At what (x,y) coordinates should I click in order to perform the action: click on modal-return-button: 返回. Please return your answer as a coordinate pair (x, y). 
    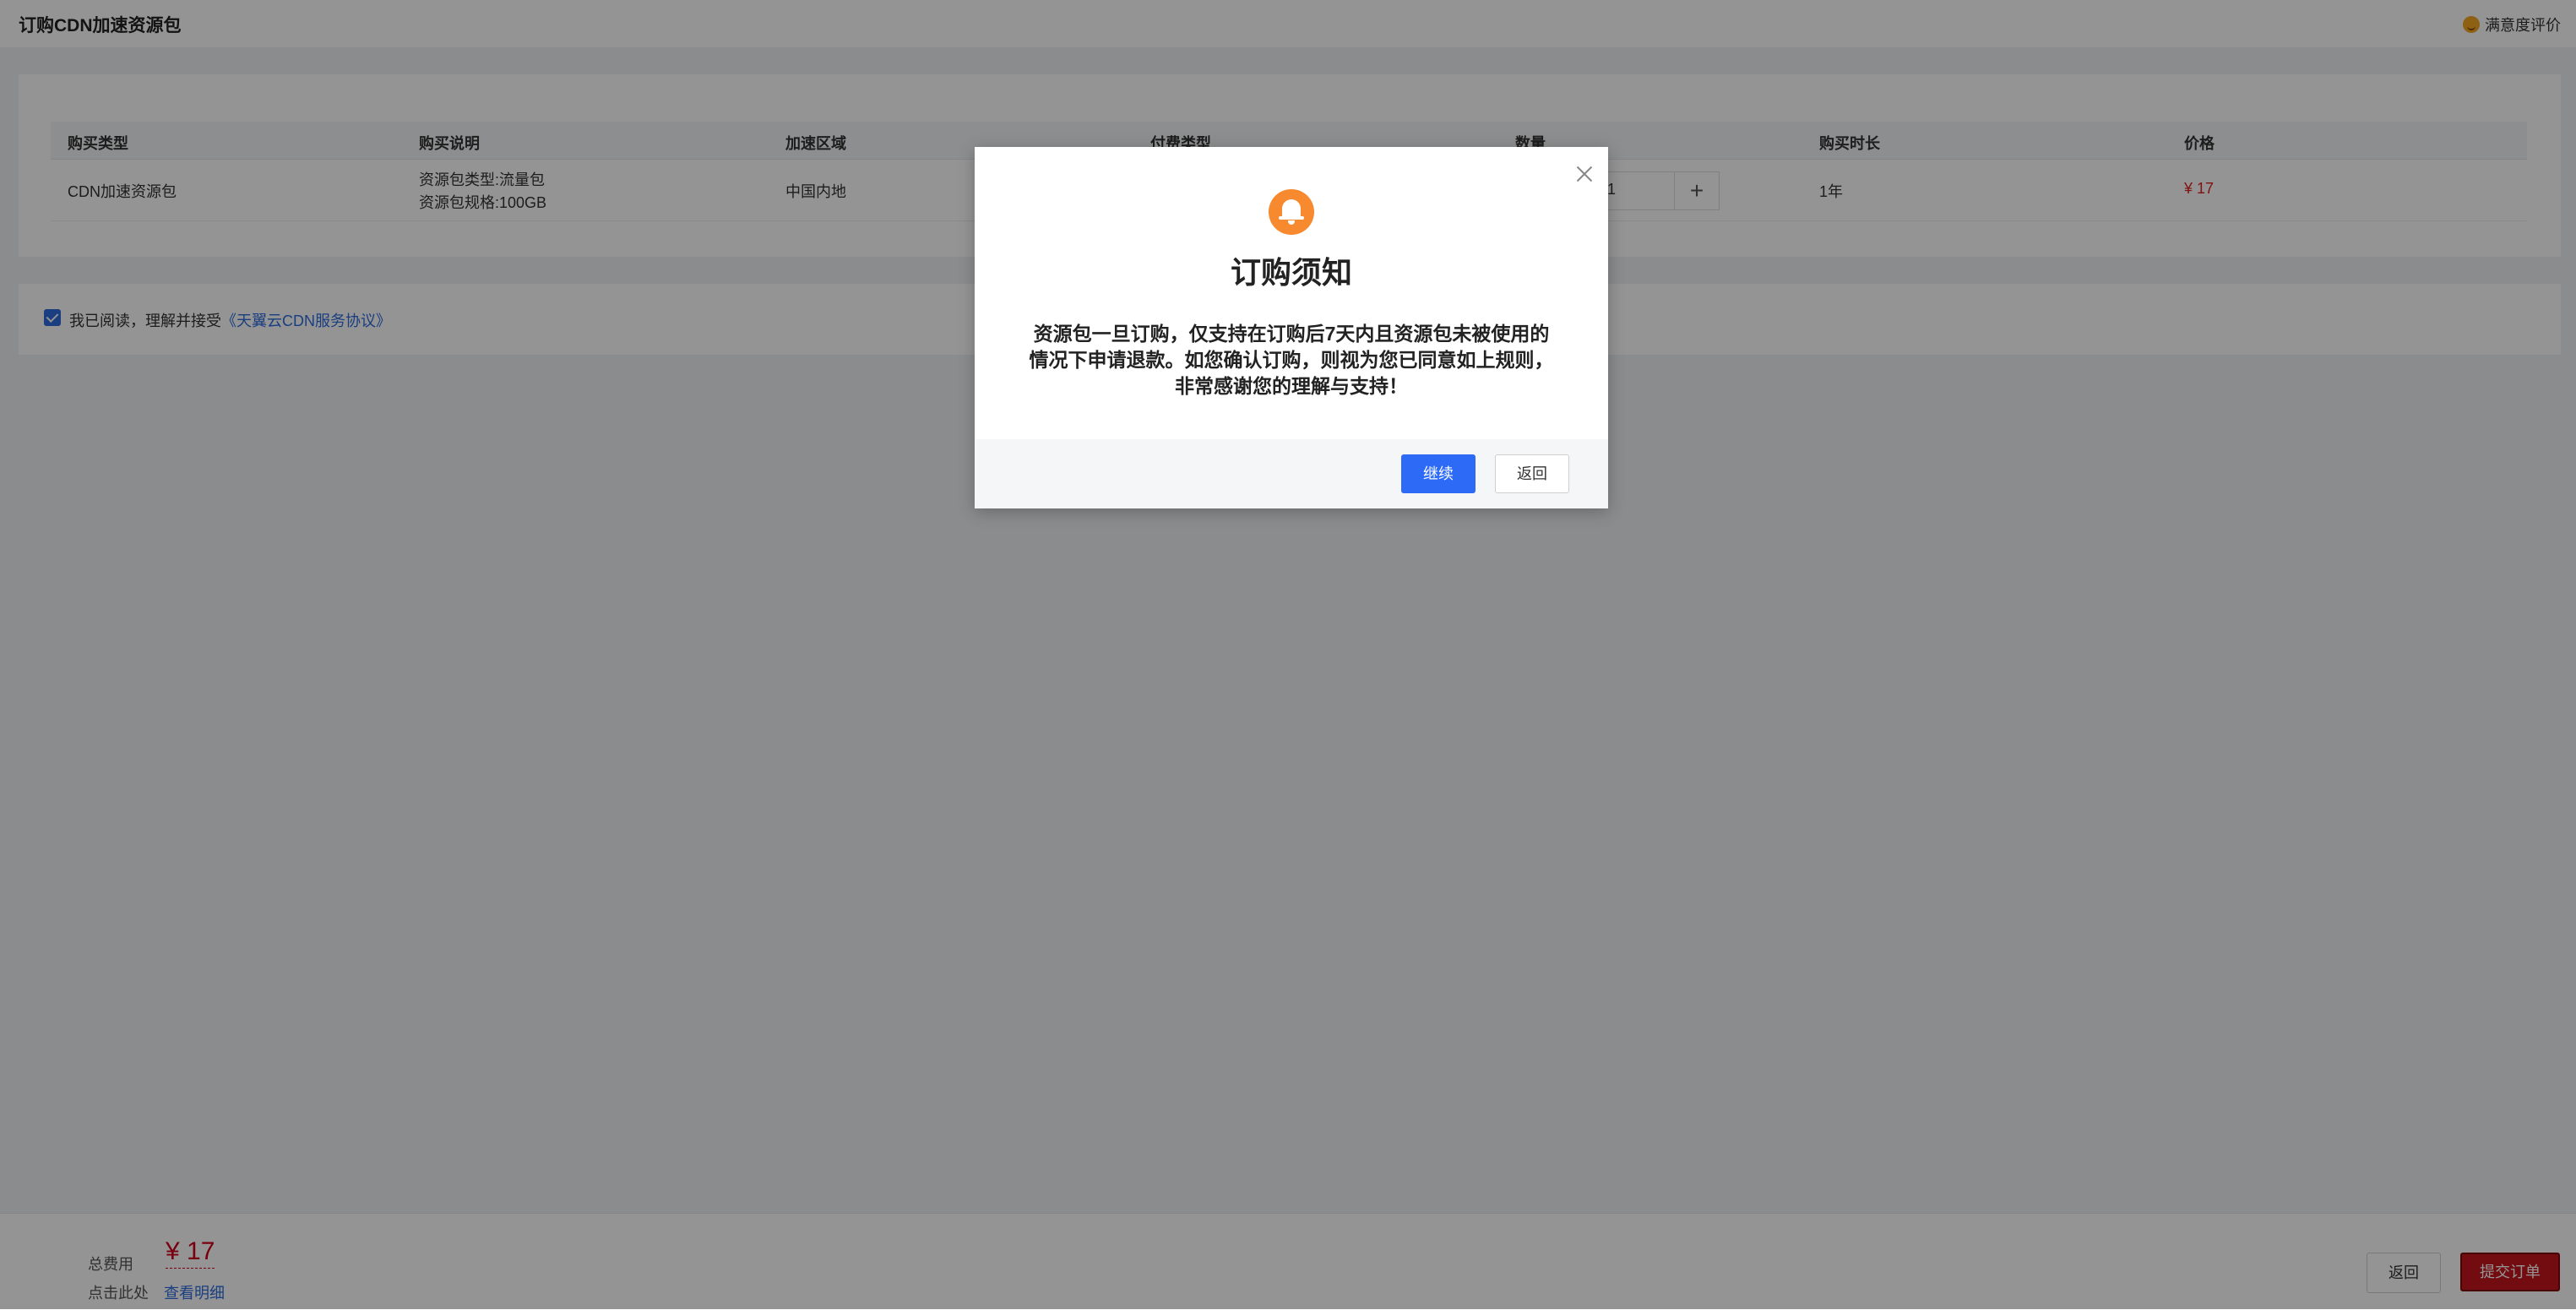
    Looking at the image, I should click on (1532, 473).